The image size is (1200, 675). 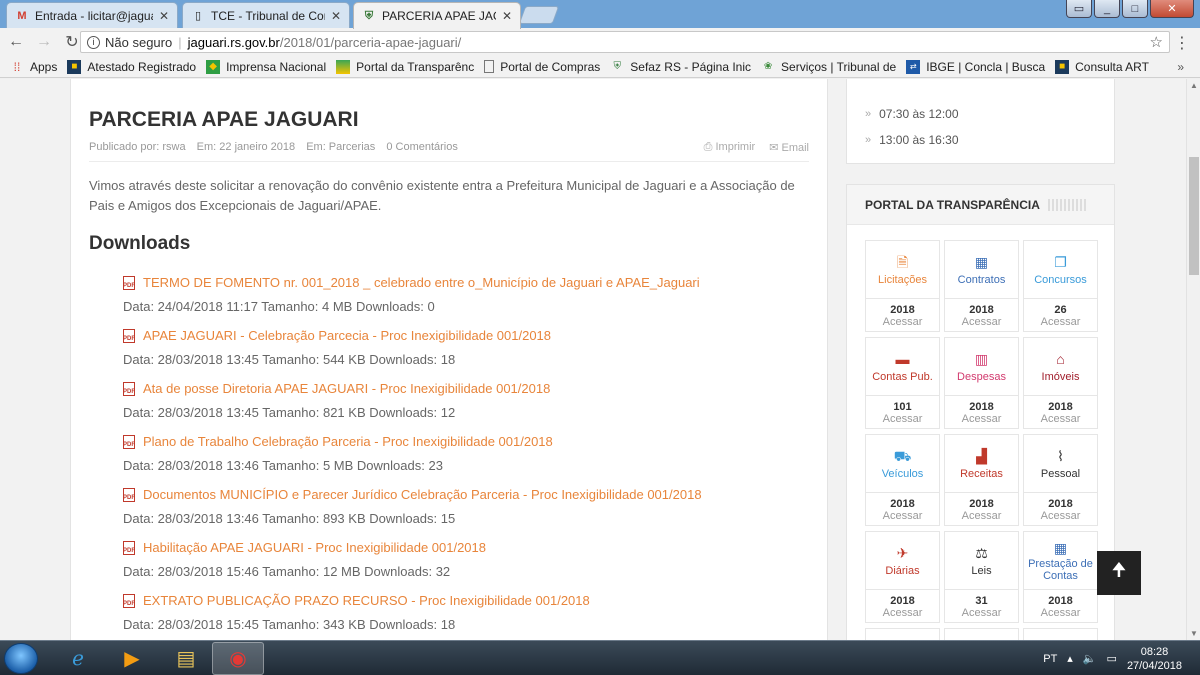 What do you see at coordinates (868, 140) in the screenshot?
I see `chevron-right-icon: »` at bounding box center [868, 140].